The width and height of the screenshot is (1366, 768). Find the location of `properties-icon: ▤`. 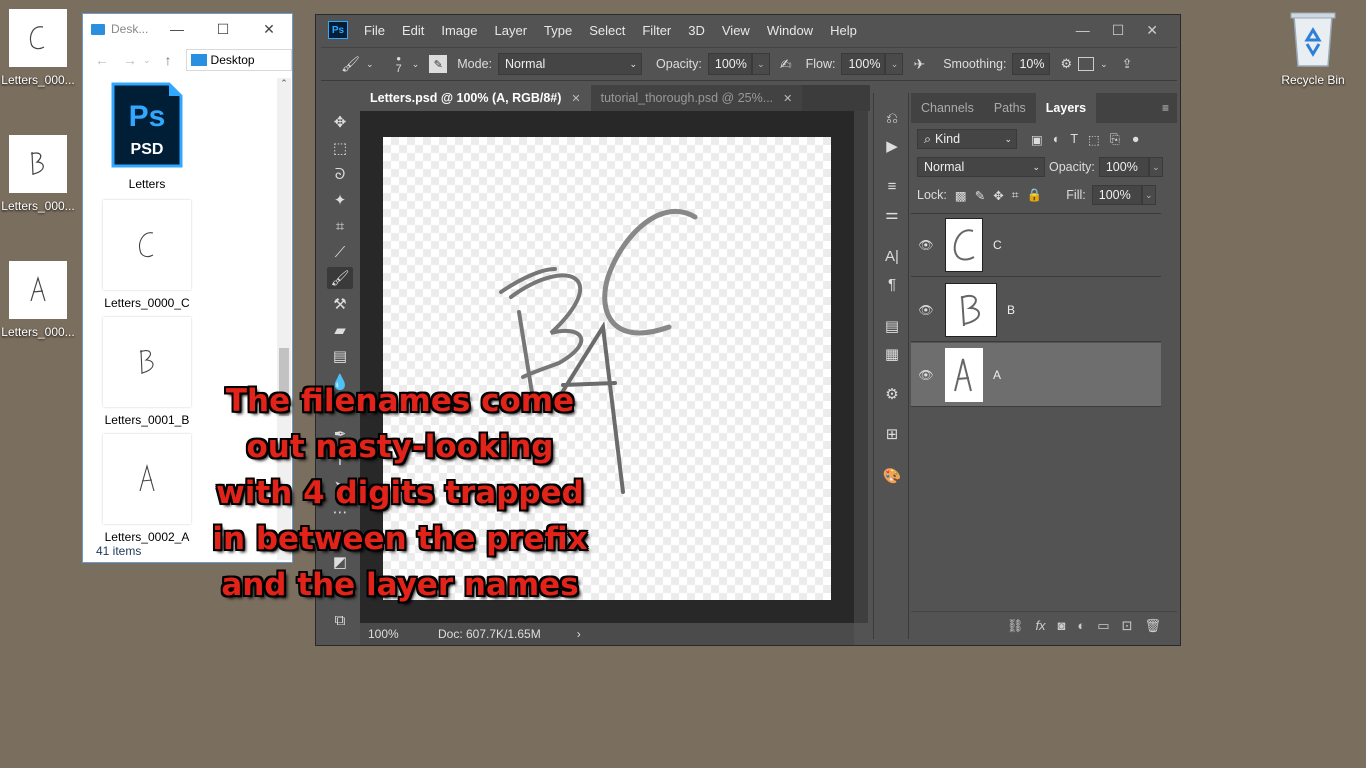

properties-icon: ▤ is located at coordinates (892, 326).